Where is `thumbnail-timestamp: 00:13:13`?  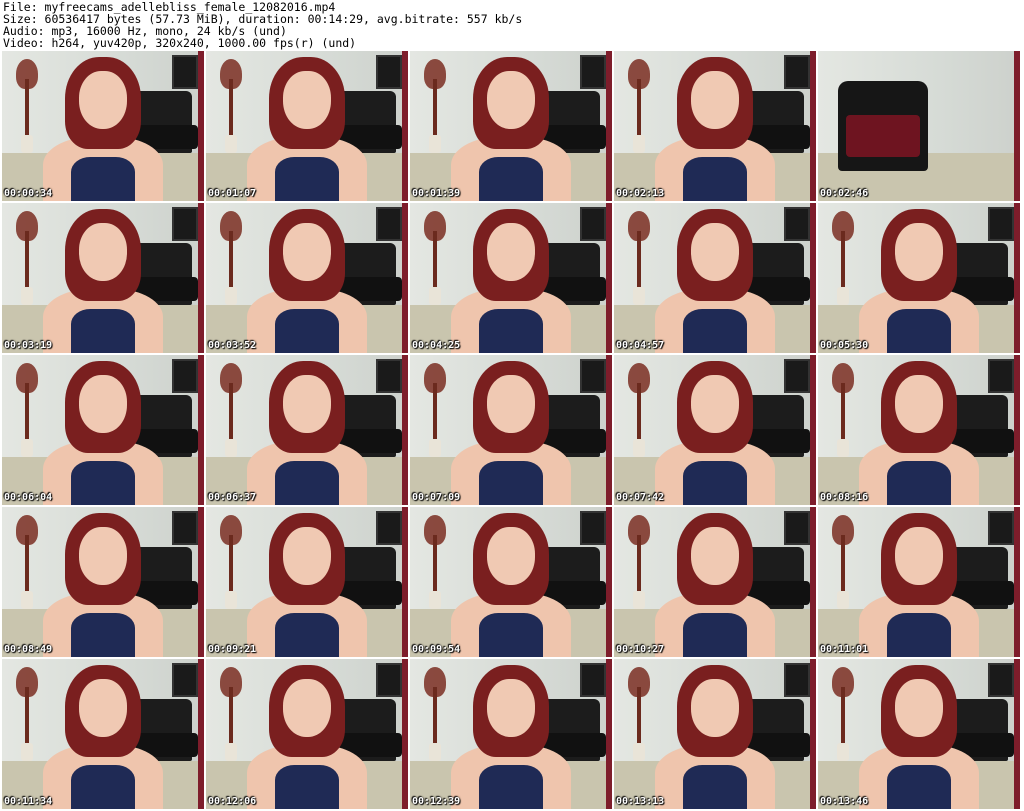 thumbnail-timestamp: 00:13:13 is located at coordinates (640, 801).